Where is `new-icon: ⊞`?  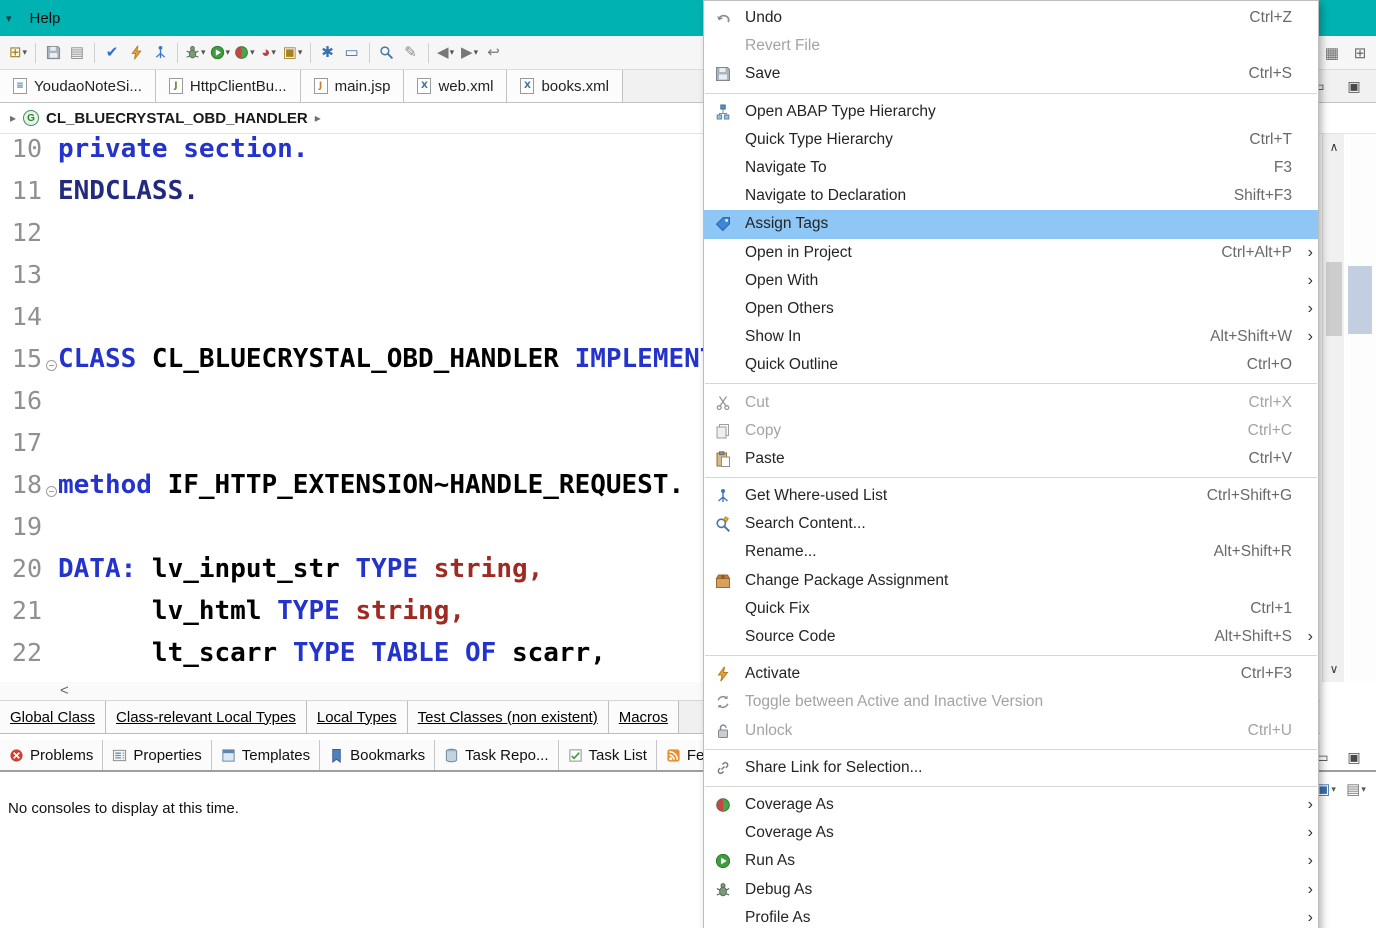 new-icon: ⊞ is located at coordinates (15, 52).